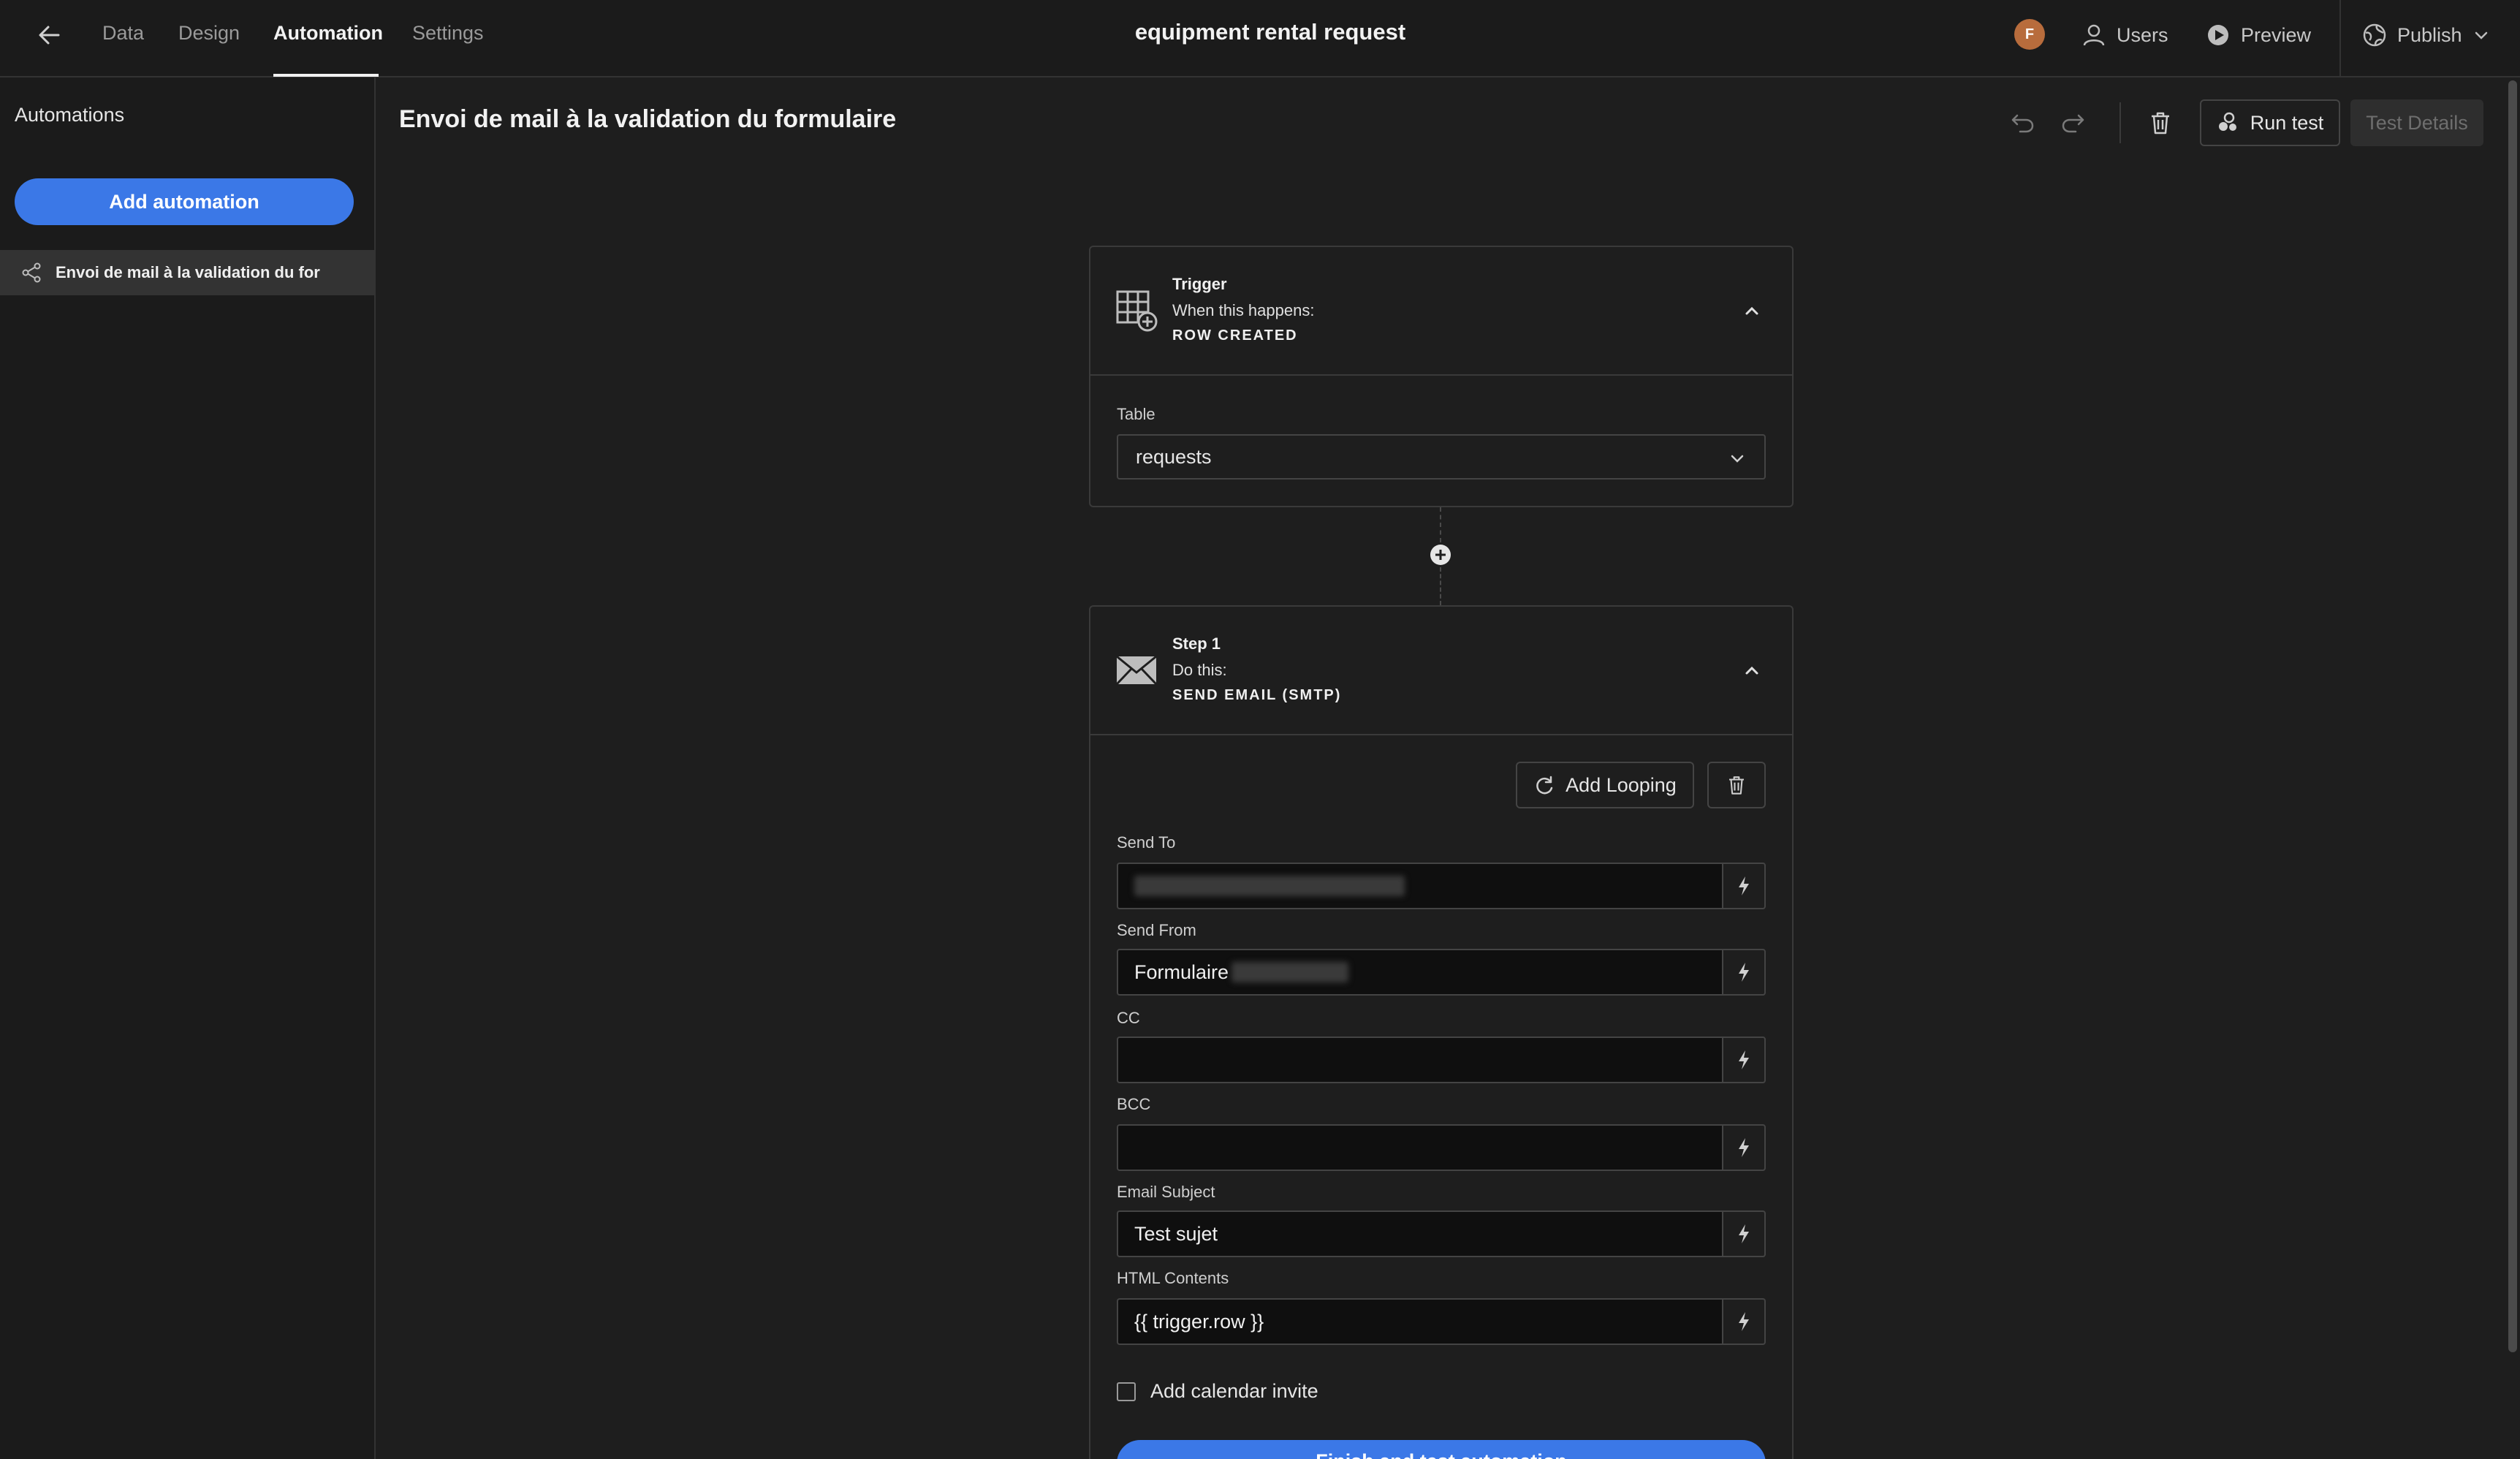 Image resolution: width=2520 pixels, height=1459 pixels. Describe the element at coordinates (31, 273) in the screenshot. I see `share-icon` at that location.